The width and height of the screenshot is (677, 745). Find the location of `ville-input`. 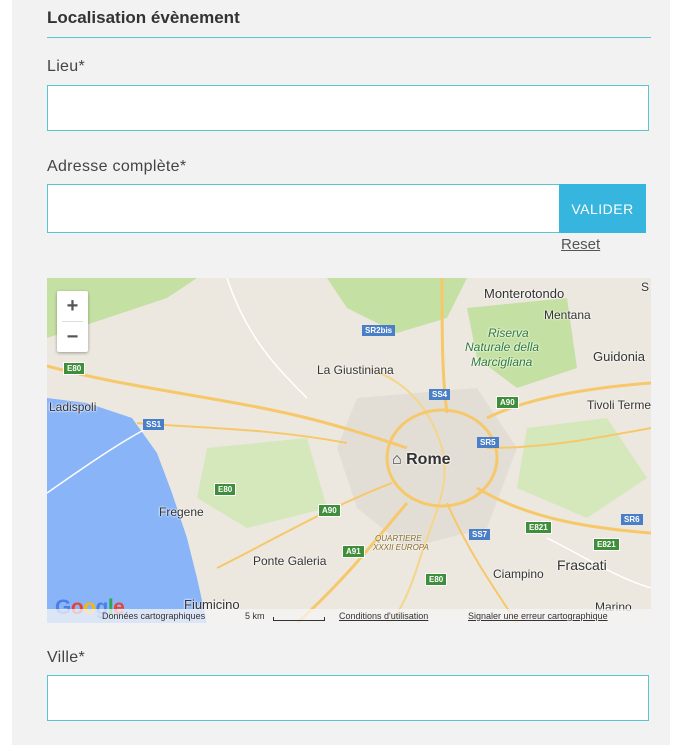

ville-input is located at coordinates (348, 698).